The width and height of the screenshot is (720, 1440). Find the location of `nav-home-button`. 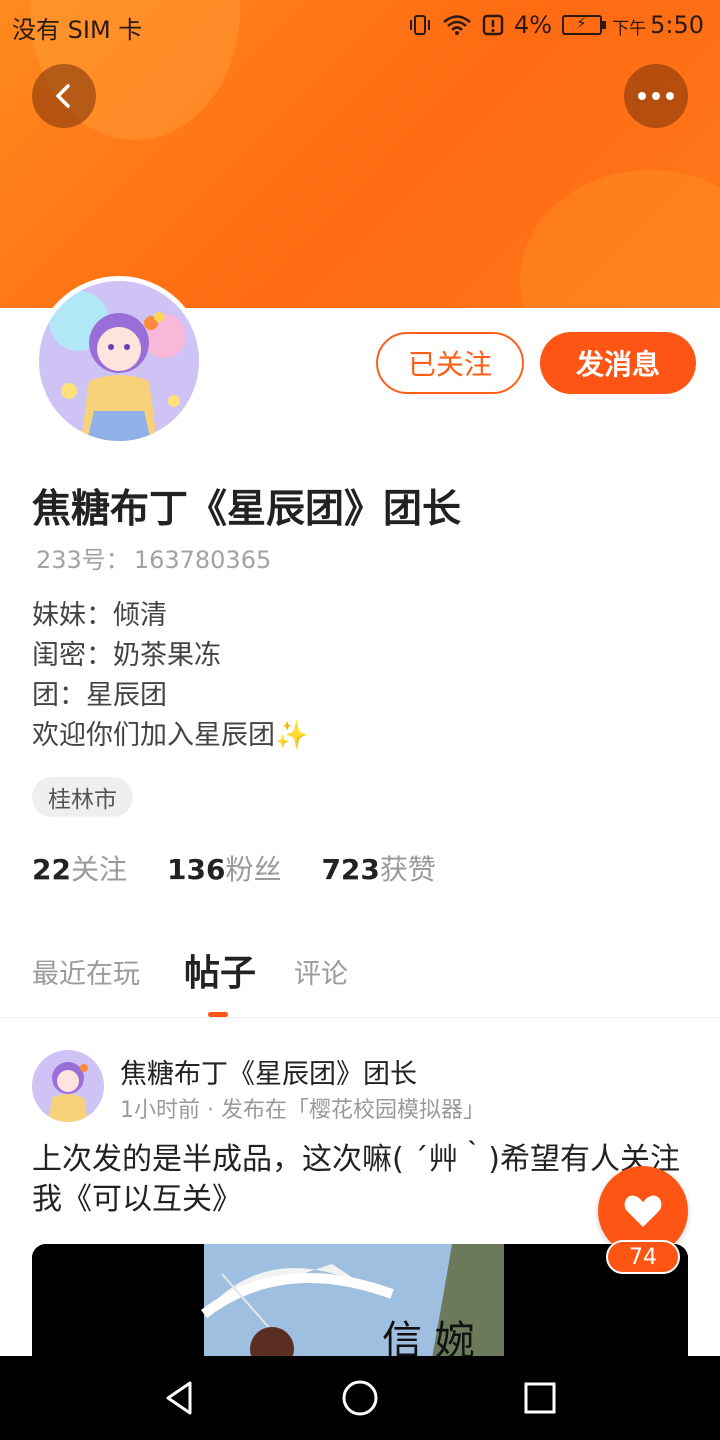

nav-home-button is located at coordinates (360, 1398).